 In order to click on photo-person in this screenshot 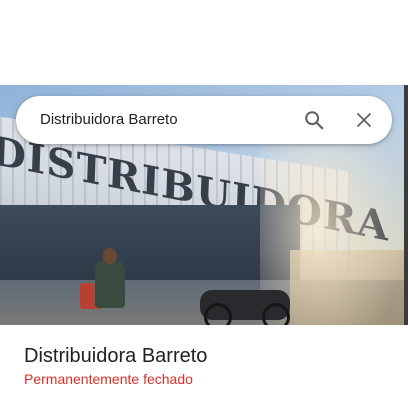, I will do `click(110, 284)`.